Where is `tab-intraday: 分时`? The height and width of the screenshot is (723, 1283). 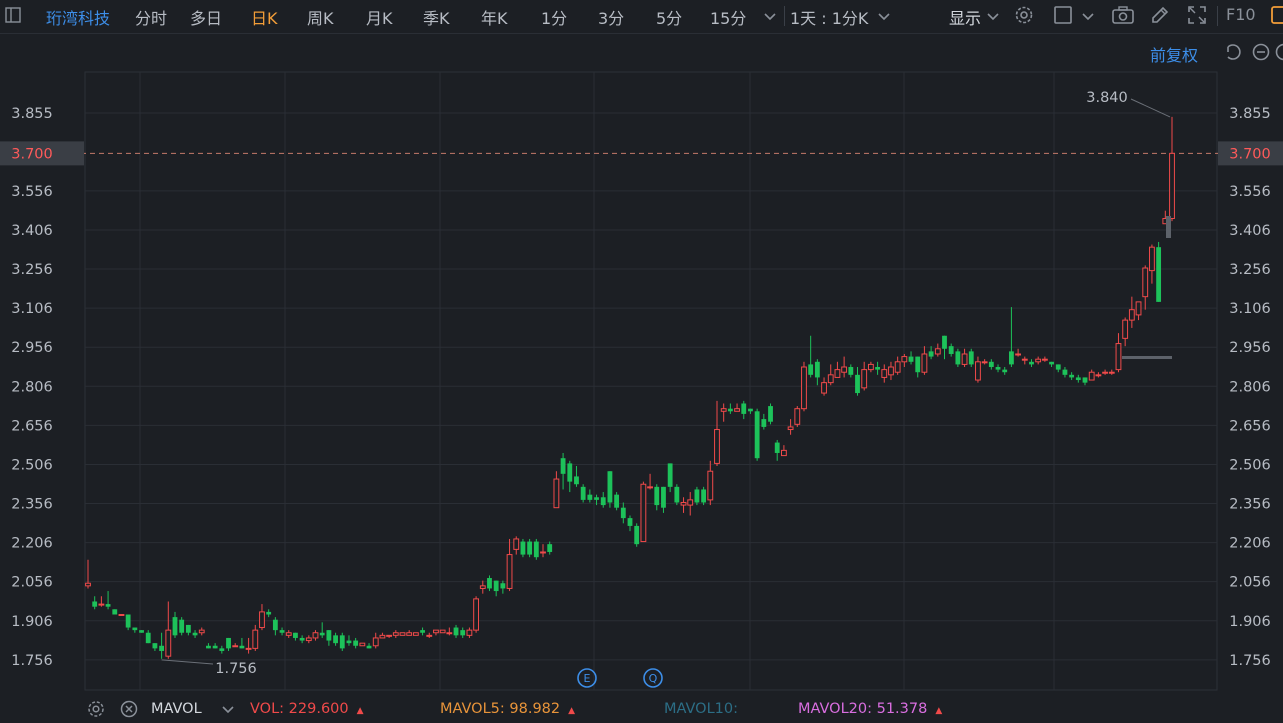 tab-intraday: 分时 is located at coordinates (151, 17).